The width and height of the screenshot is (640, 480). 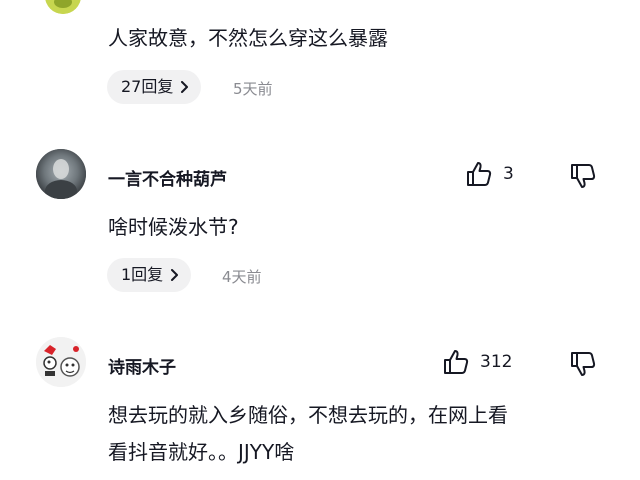 I want to click on avatar-photo-icon, so click(x=61, y=174).